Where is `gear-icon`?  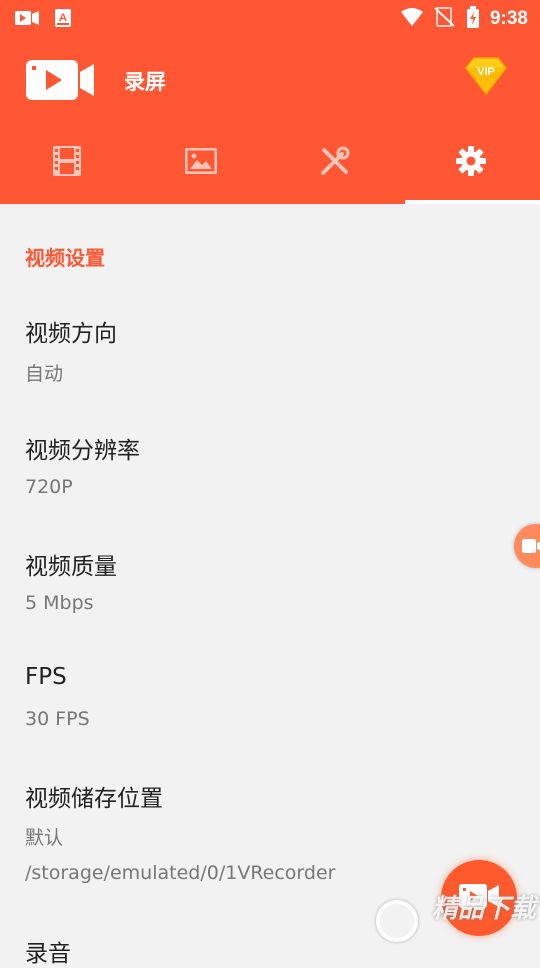
gear-icon is located at coordinates (471, 163).